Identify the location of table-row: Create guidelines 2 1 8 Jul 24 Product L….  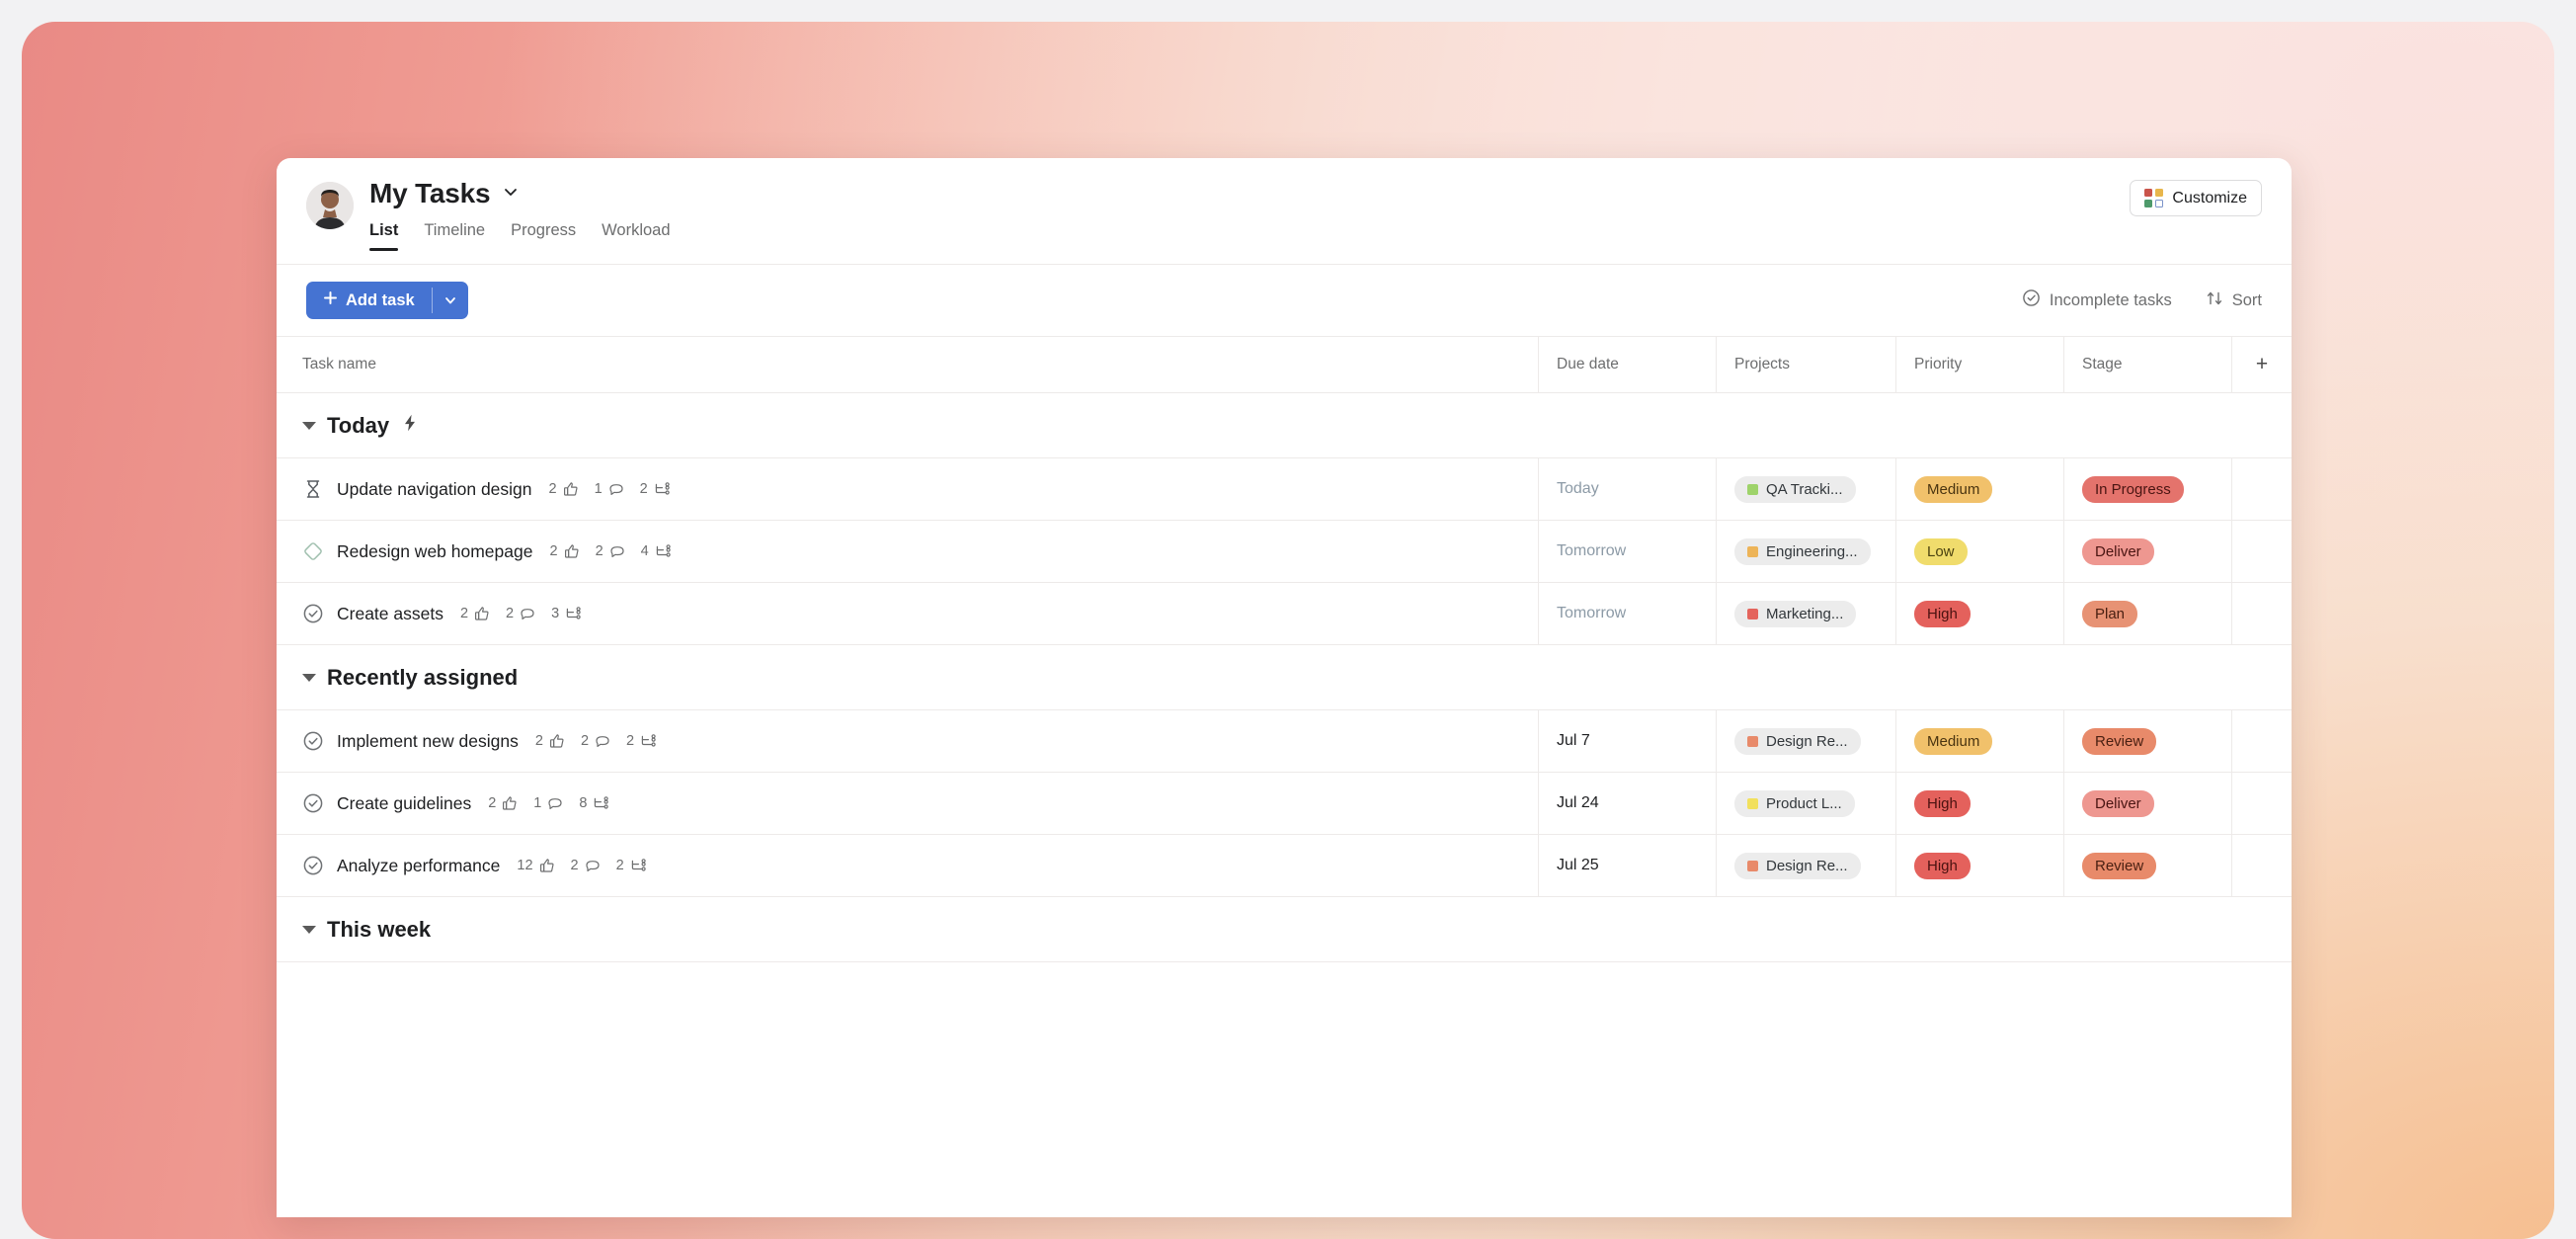
(1284, 804).